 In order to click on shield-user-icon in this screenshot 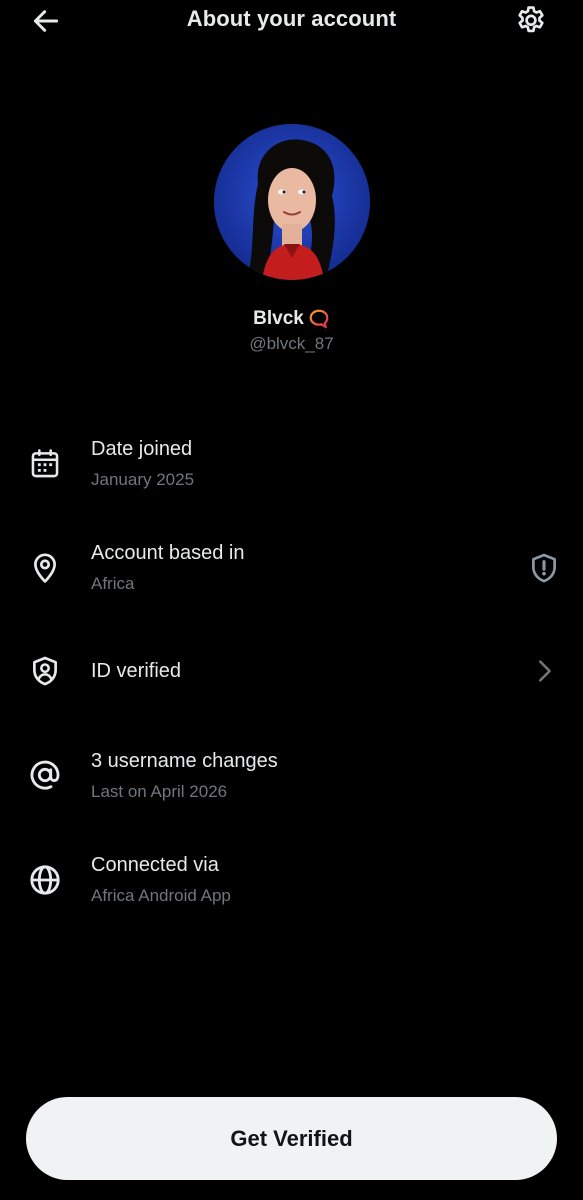, I will do `click(45, 671)`.